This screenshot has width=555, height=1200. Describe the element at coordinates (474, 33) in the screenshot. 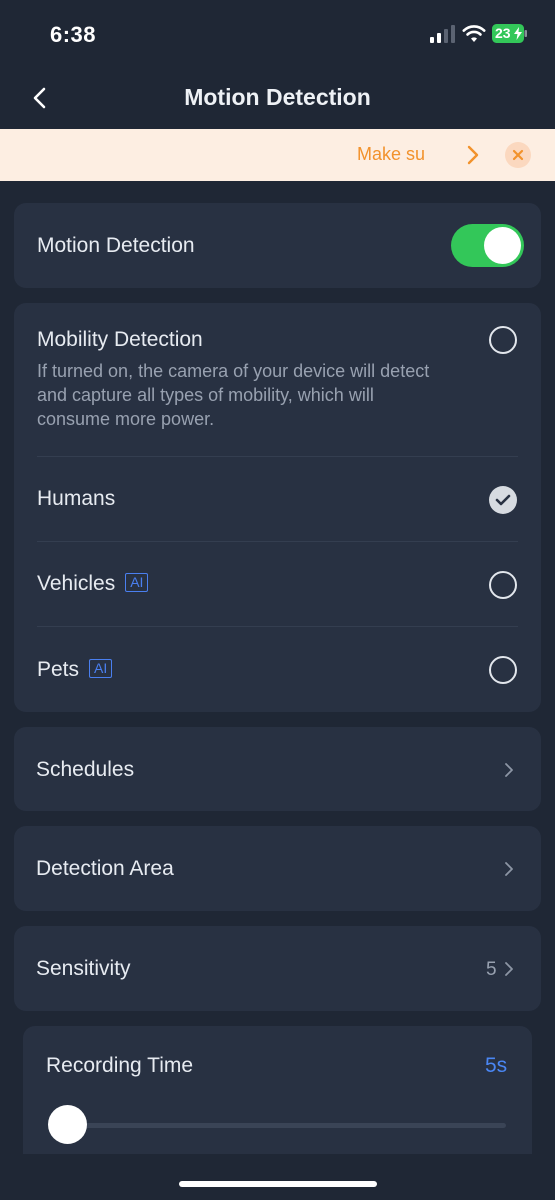

I see `wifi-icon` at that location.